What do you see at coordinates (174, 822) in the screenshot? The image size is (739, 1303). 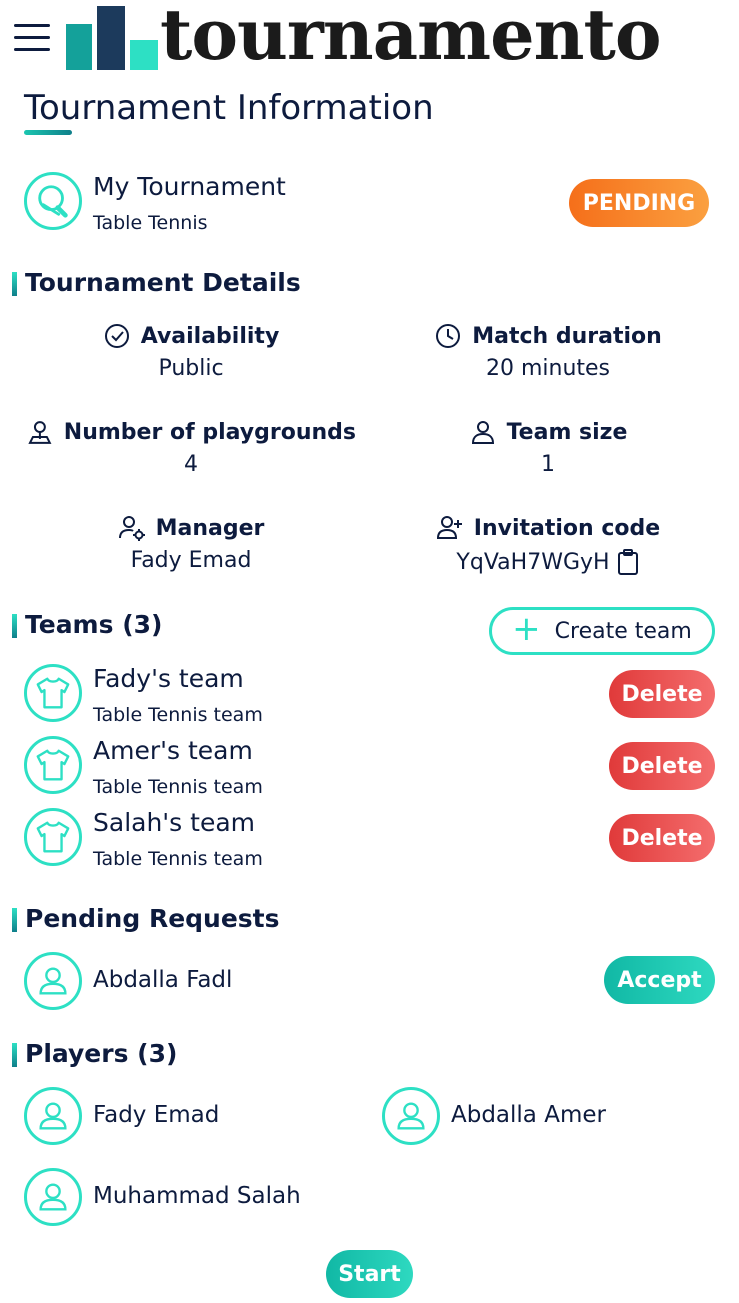 I see `team-name: Salah's team` at bounding box center [174, 822].